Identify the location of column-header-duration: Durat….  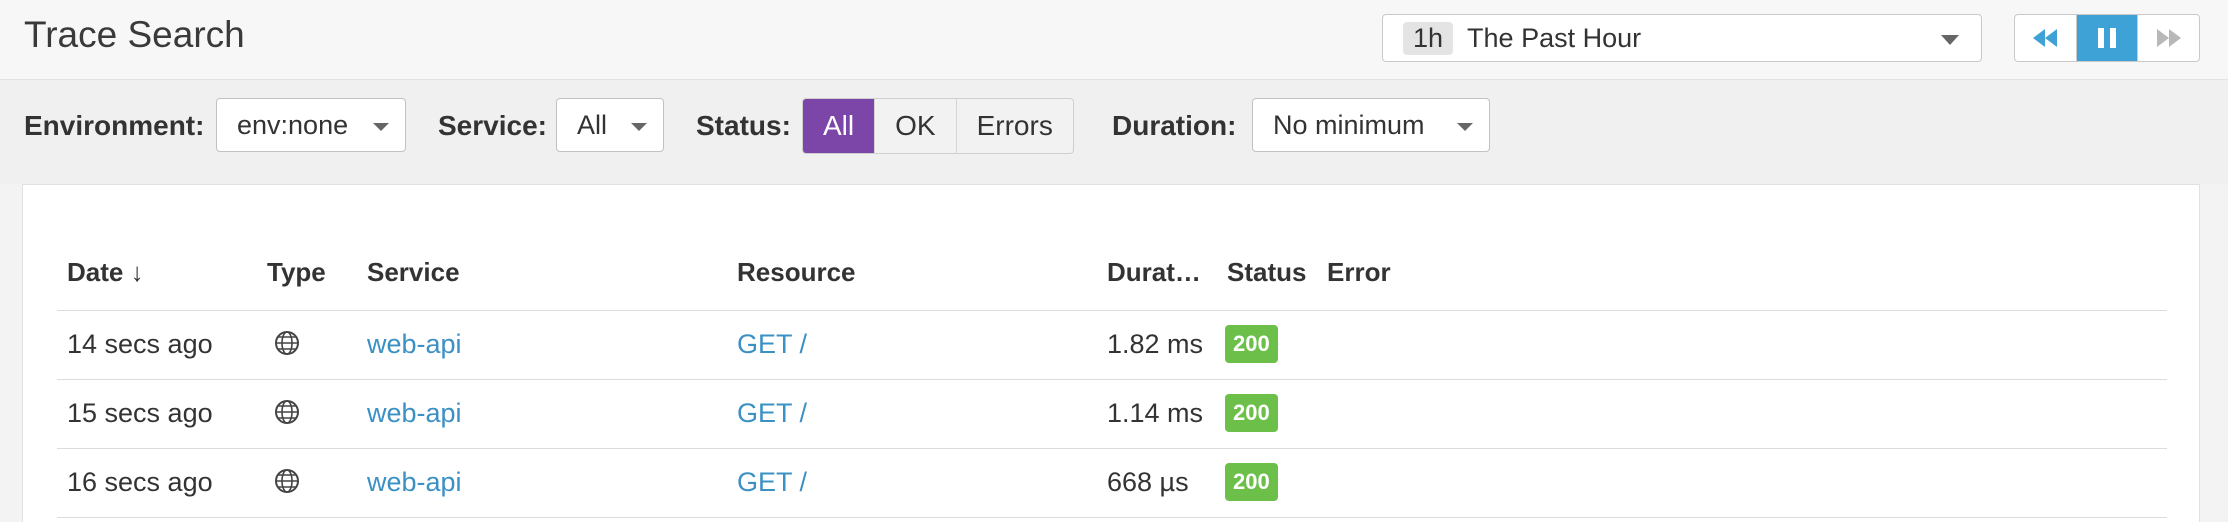
(1154, 272).